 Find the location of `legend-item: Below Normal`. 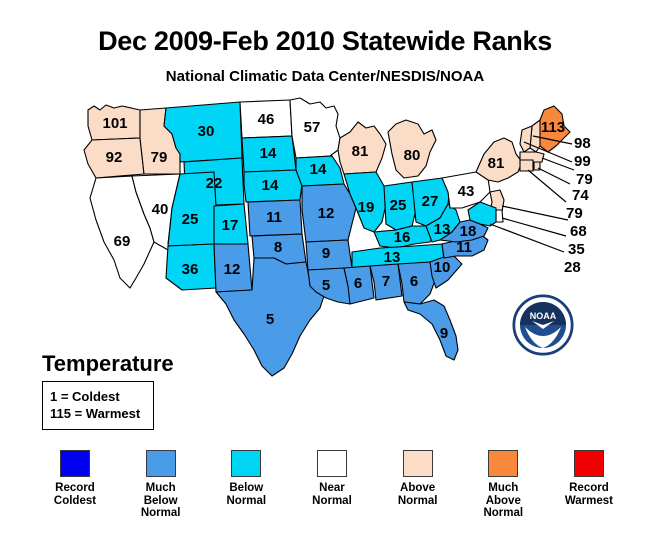

legend-item: Below Normal is located at coordinates (246, 485).